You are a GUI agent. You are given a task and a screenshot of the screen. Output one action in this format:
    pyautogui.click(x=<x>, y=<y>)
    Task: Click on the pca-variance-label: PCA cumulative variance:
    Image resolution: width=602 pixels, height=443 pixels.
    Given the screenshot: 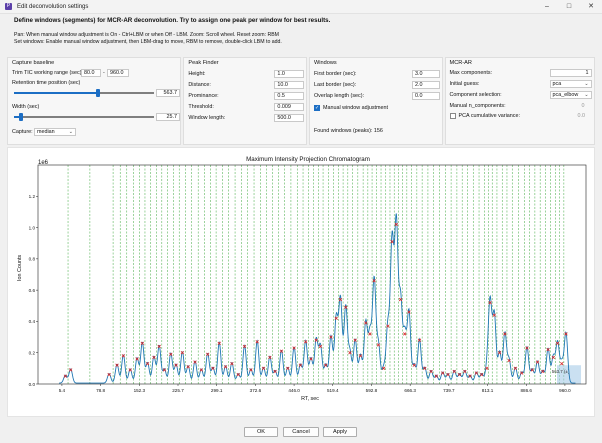 What is the action you would take?
    pyautogui.click(x=489, y=116)
    